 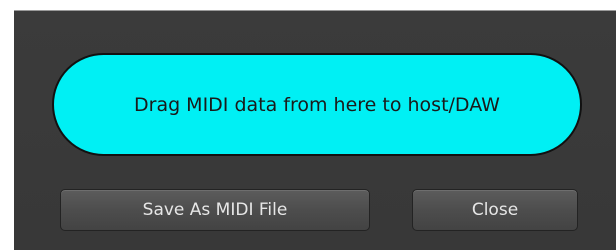 I want to click on close-button: Close, so click(x=495, y=210).